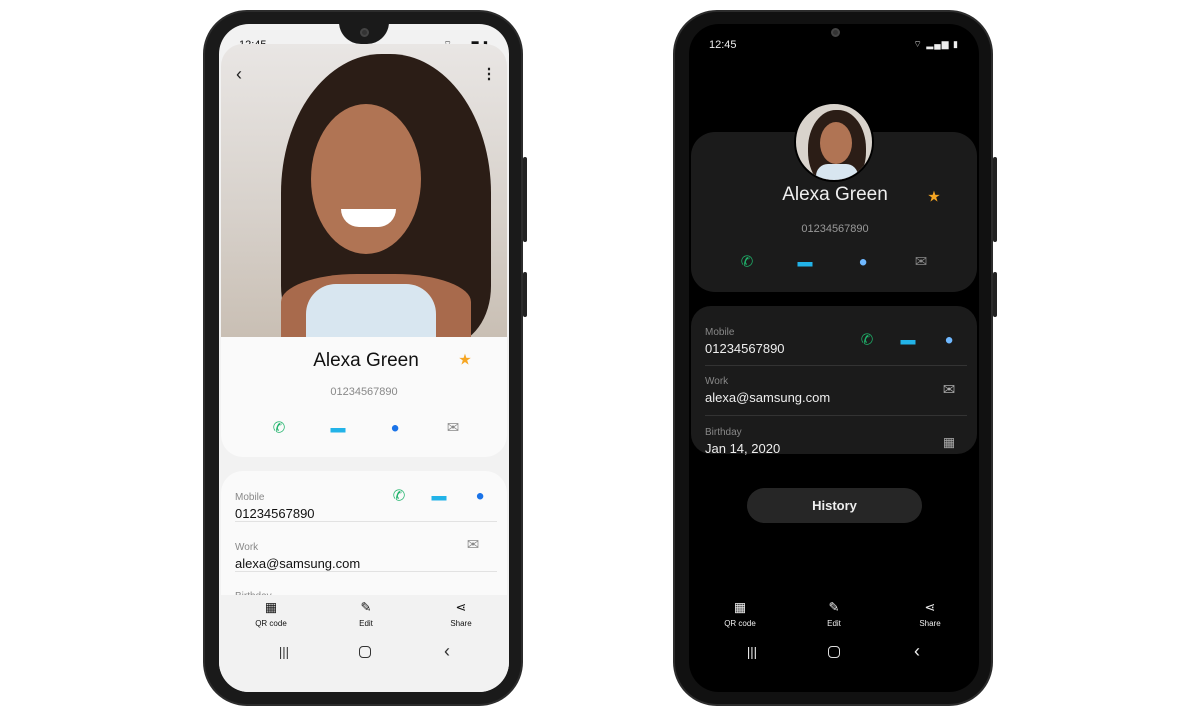  Describe the element at coordinates (489, 74) in the screenshot. I see `more-options-icon: ⋮` at that location.